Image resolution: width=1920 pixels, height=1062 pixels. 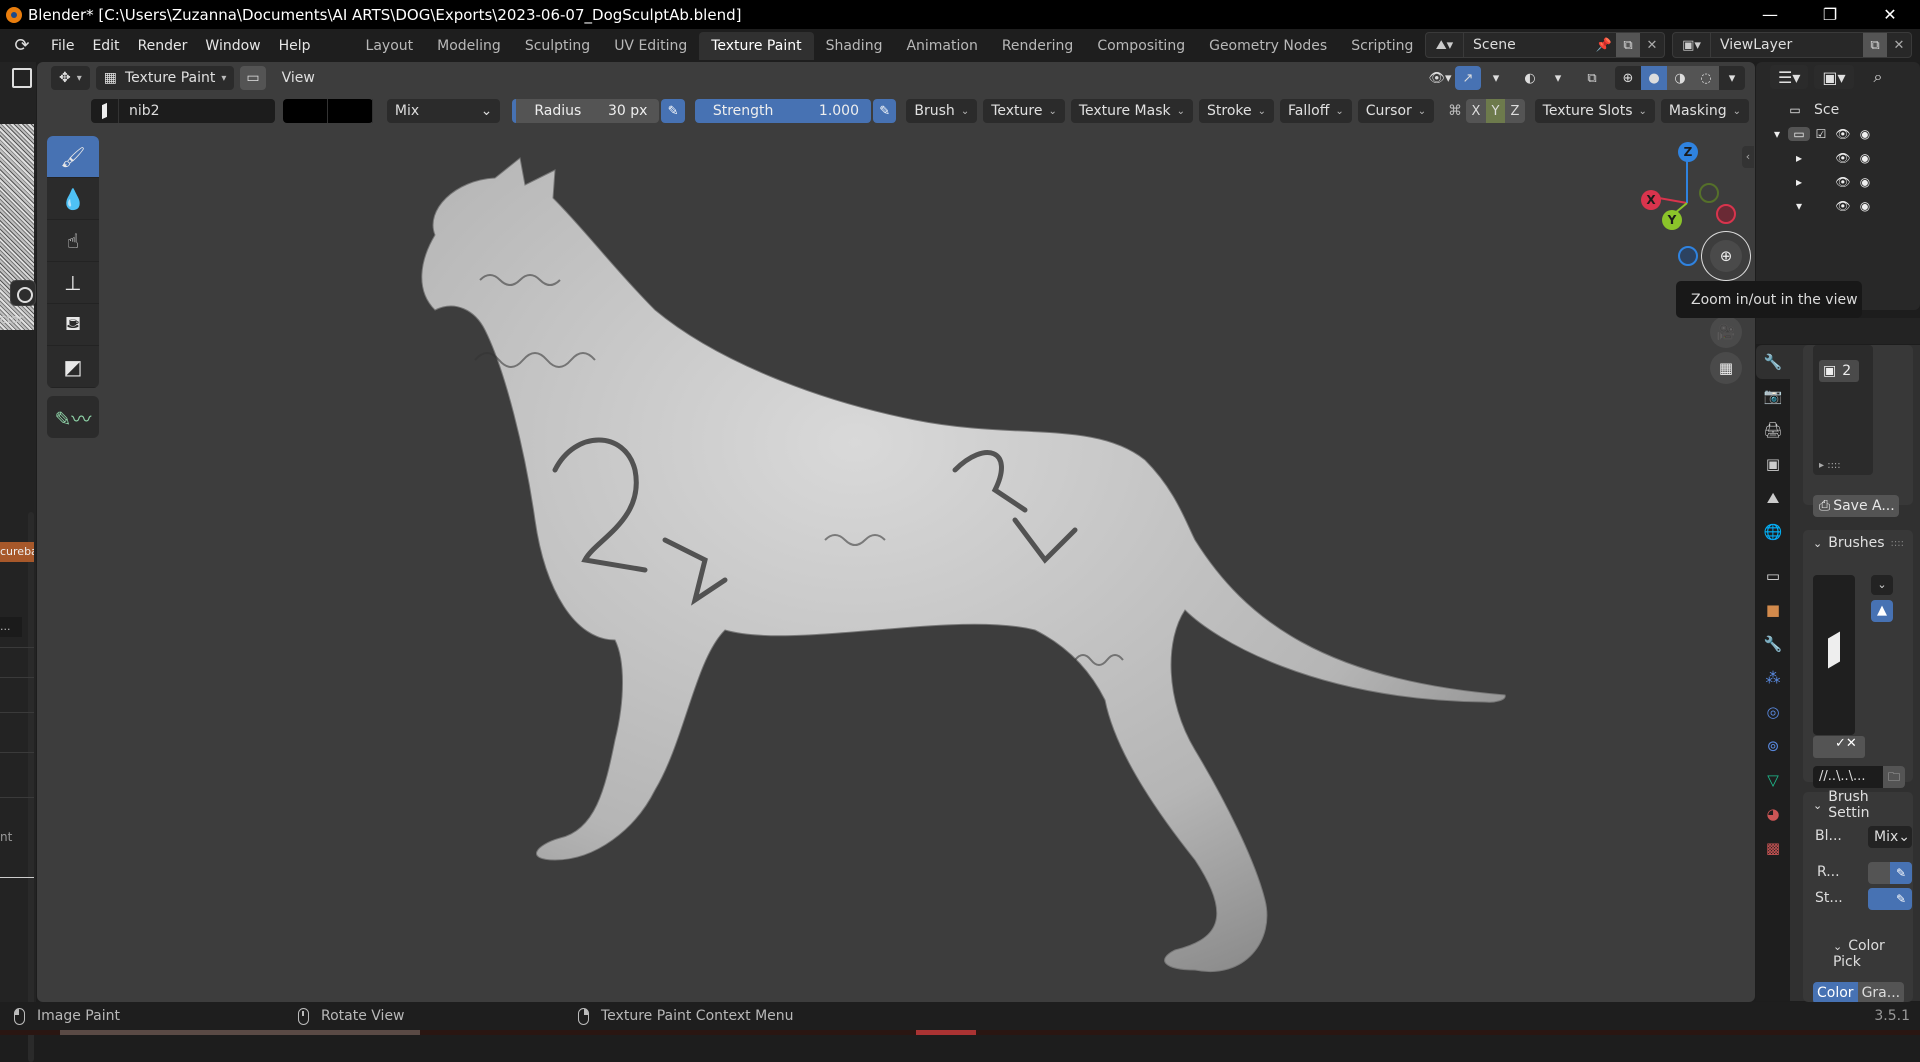 What do you see at coordinates (469, 46) in the screenshot?
I see `tab-modeling: Modeling` at bounding box center [469, 46].